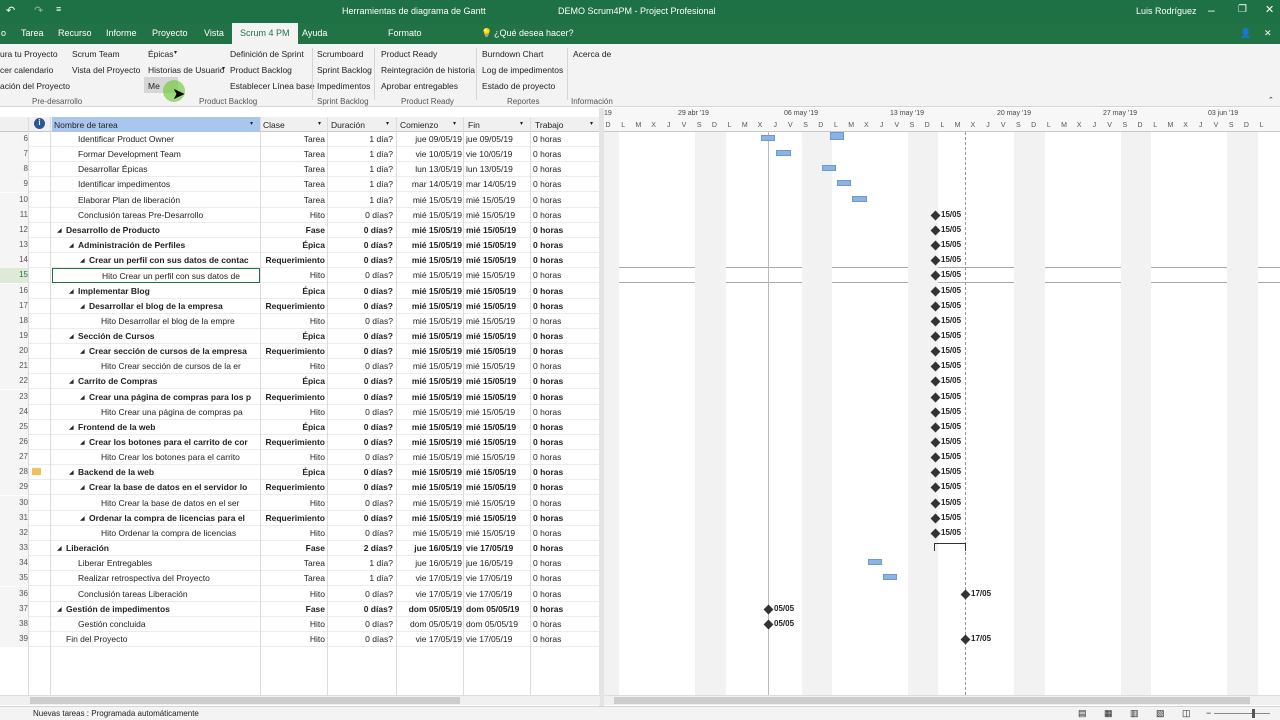 The image size is (1280, 720). What do you see at coordinates (14, 503) in the screenshot?
I see `row-number: 30` at bounding box center [14, 503].